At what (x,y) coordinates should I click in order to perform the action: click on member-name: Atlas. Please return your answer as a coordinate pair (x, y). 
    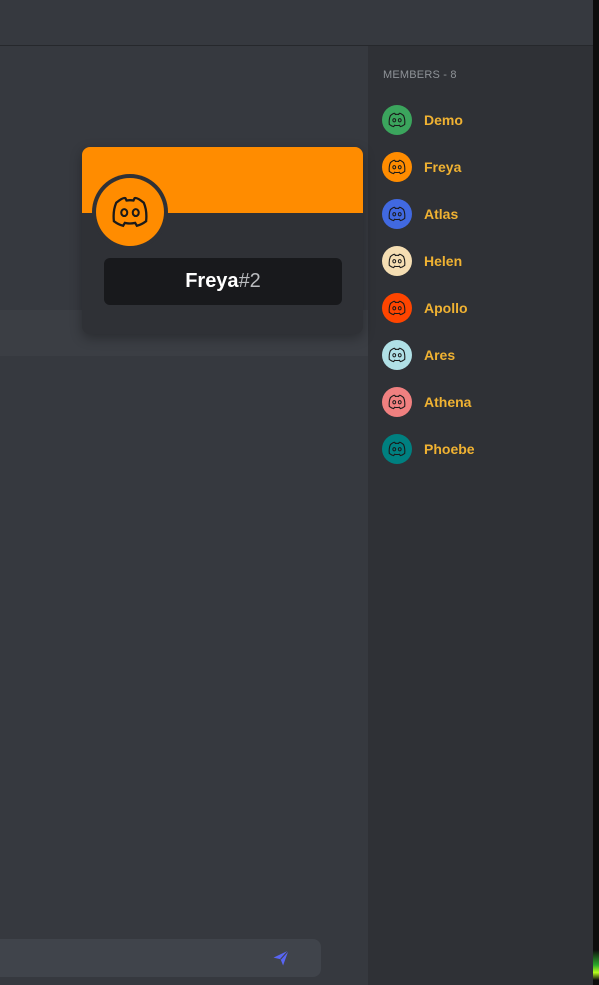
    Looking at the image, I should click on (441, 214).